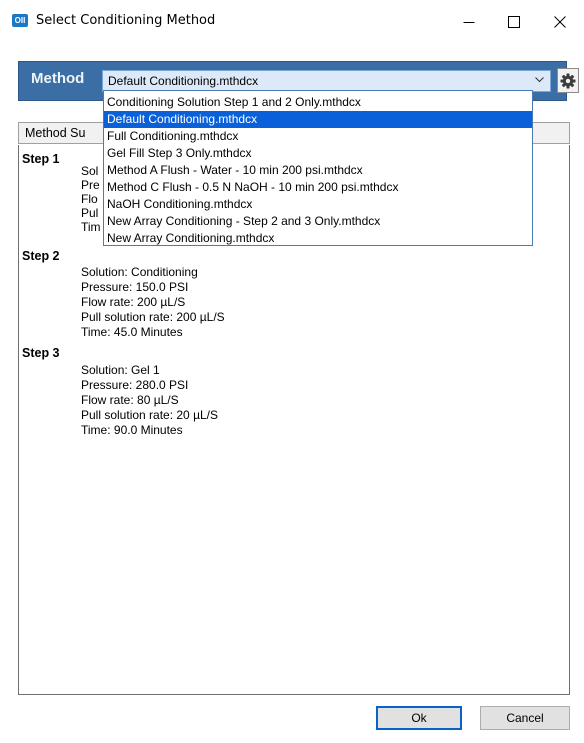 This screenshot has width=584, height=743. Describe the element at coordinates (135, 287) in the screenshot. I see `step-2-pressure: Pressure: 150.0 PSI` at that location.